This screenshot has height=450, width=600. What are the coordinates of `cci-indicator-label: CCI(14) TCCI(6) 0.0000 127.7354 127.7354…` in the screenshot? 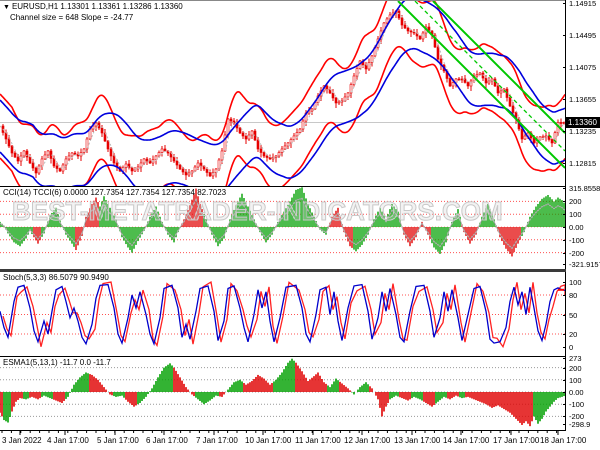 It's located at (115, 192).